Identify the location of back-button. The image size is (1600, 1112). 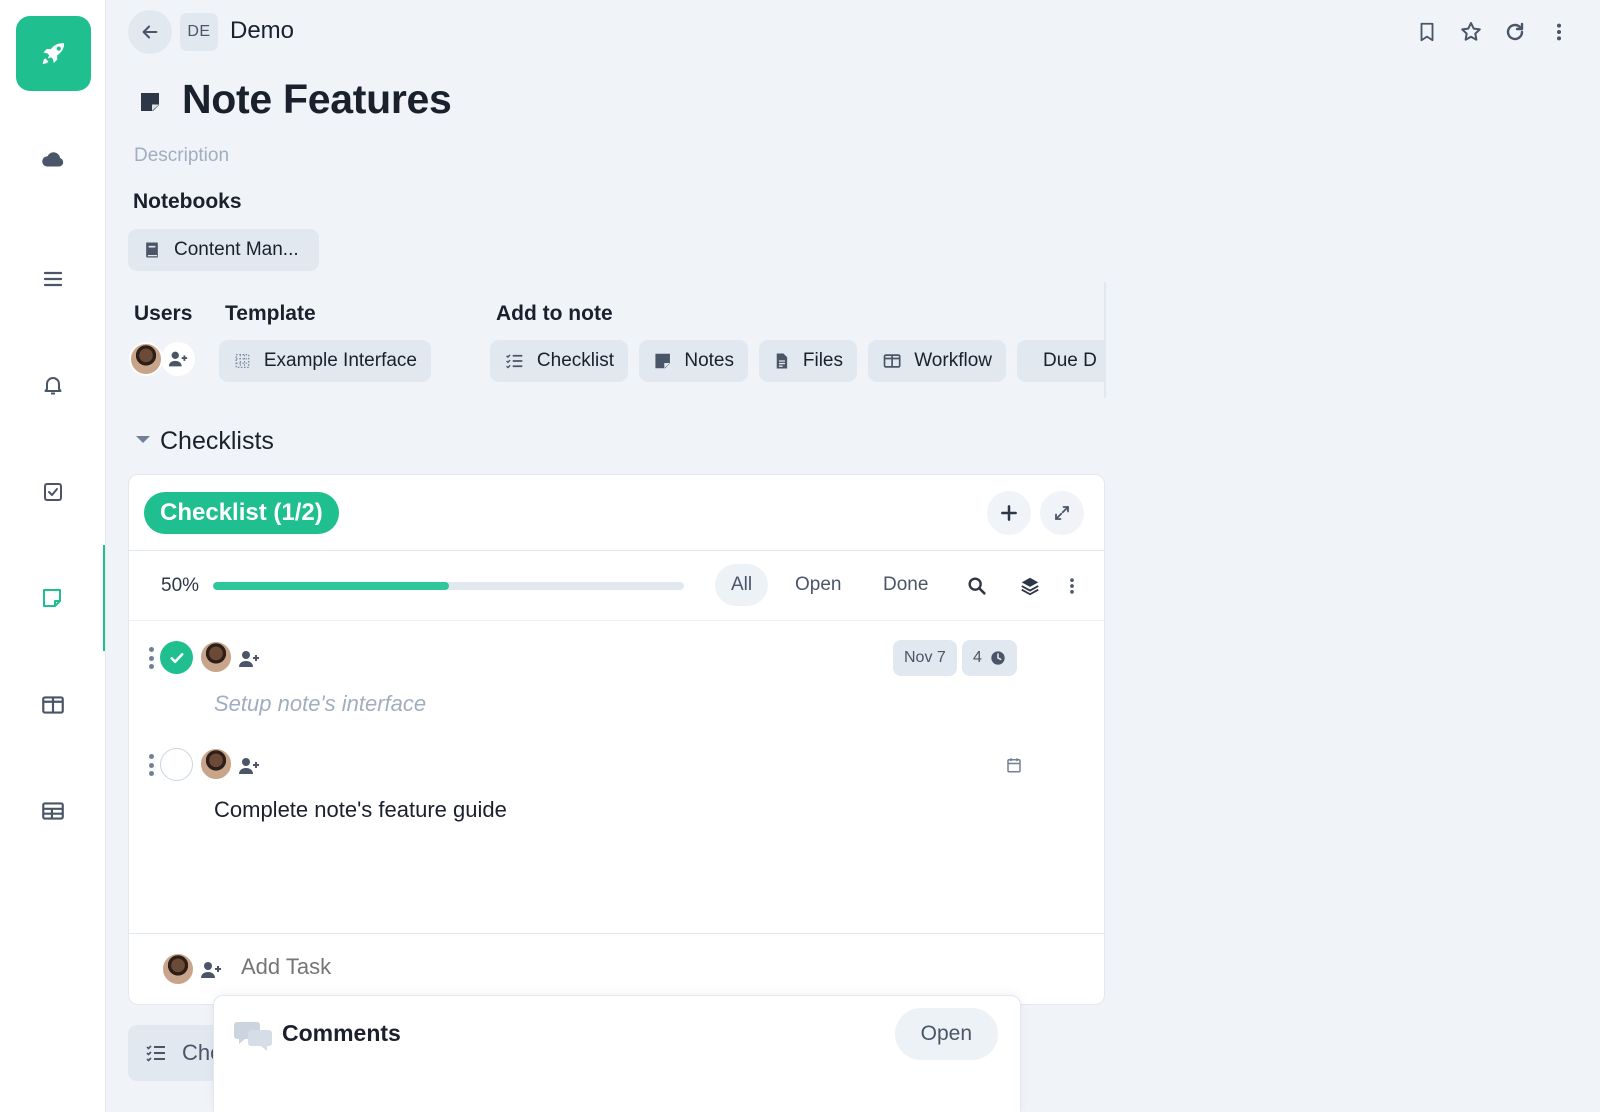
(150, 32).